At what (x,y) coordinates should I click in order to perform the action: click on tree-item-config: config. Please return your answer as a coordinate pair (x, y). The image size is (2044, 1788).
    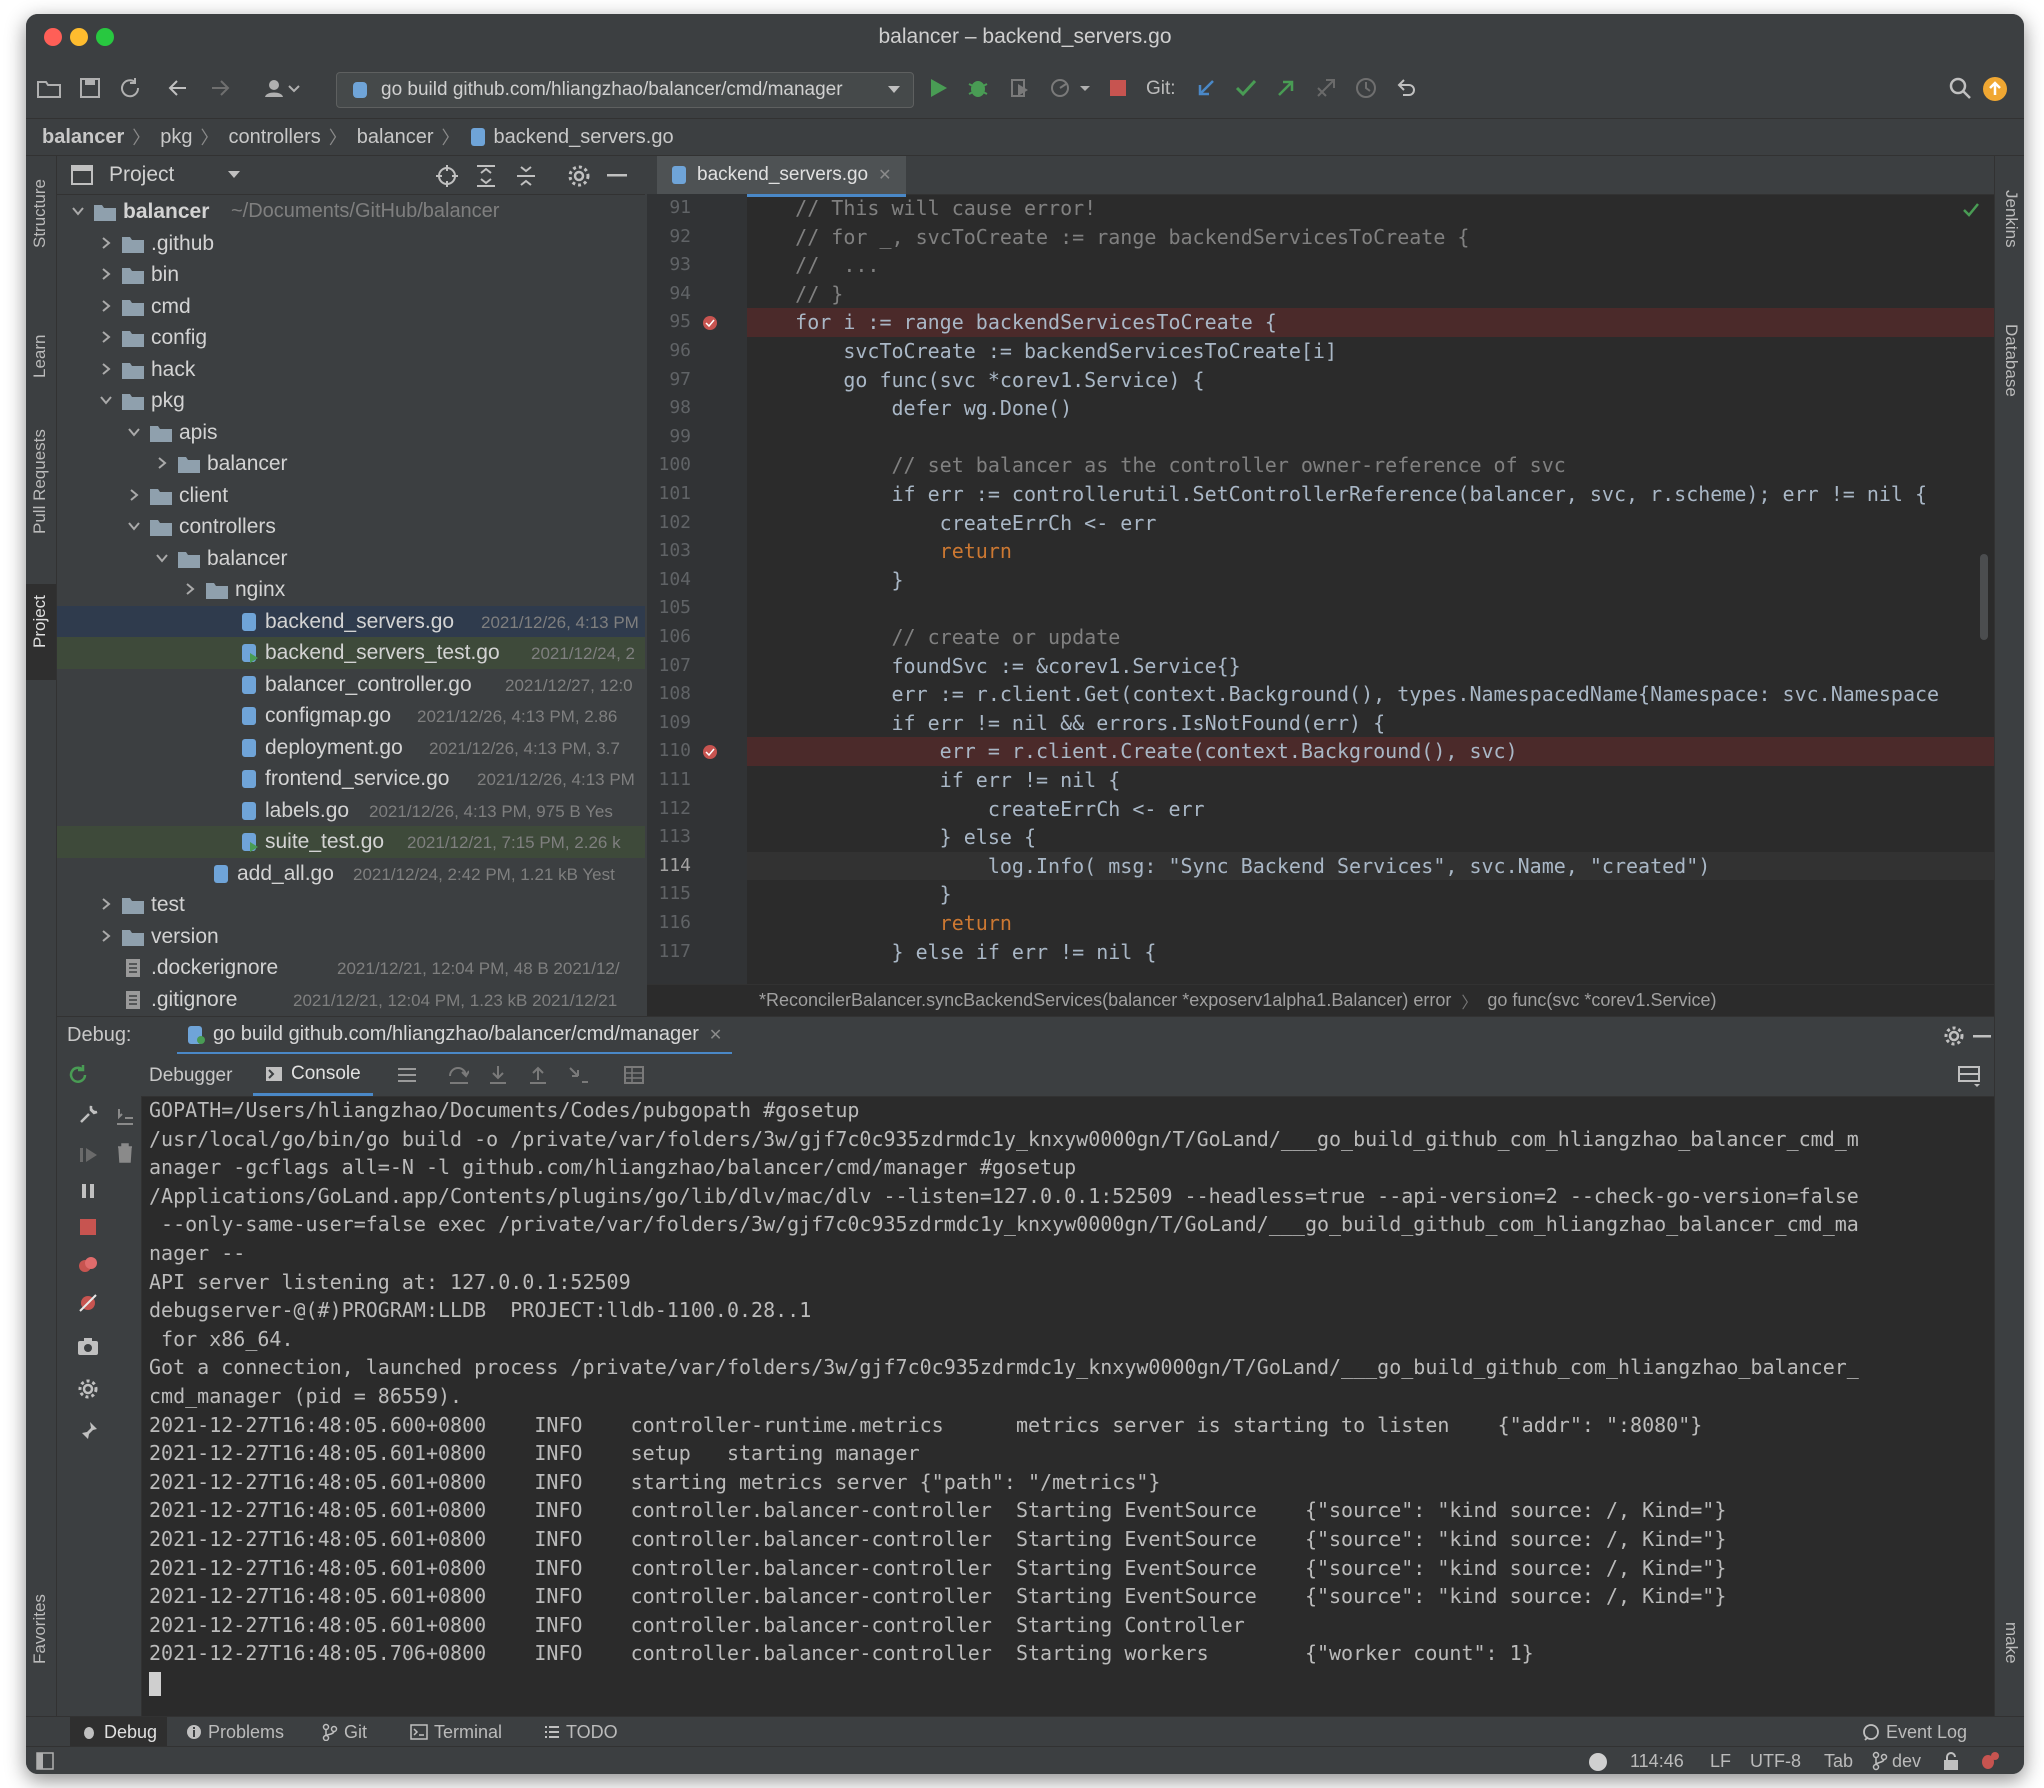
    Looking at the image, I should click on (351, 338).